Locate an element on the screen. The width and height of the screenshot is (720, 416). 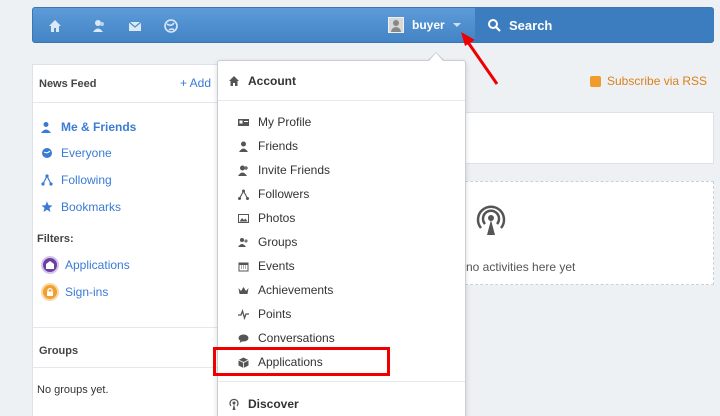
filters-title: Filters: is located at coordinates (55, 239).